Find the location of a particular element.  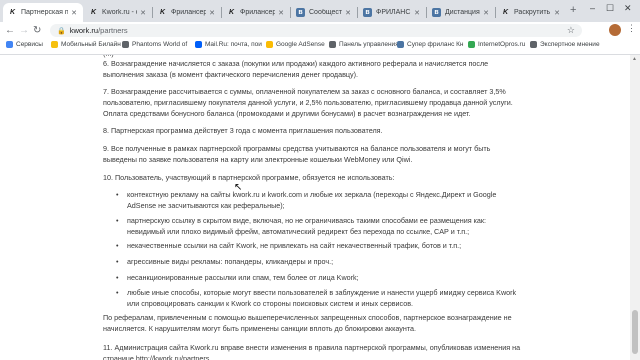

browser-toolbar: ← → ↻ 🔒 kwork.ru/partners ☆ is located at coordinates (320, 30).